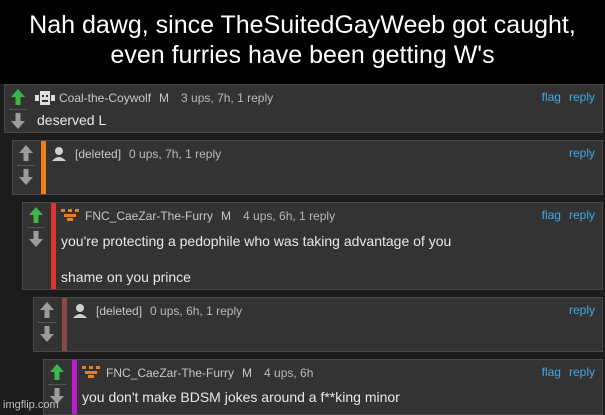 The width and height of the screenshot is (605, 415). What do you see at coordinates (289, 216) in the screenshot?
I see `comment-meta: 4 ups, 6h, 1 reply` at bounding box center [289, 216].